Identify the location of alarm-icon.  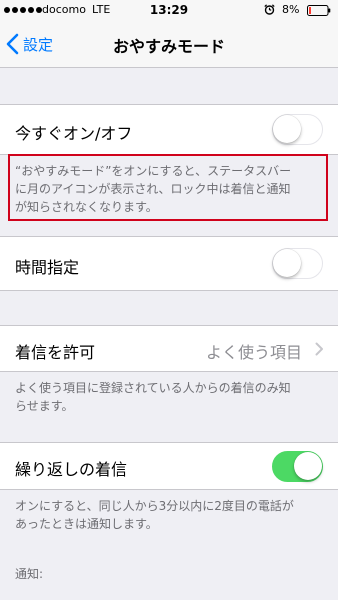
(269, 9).